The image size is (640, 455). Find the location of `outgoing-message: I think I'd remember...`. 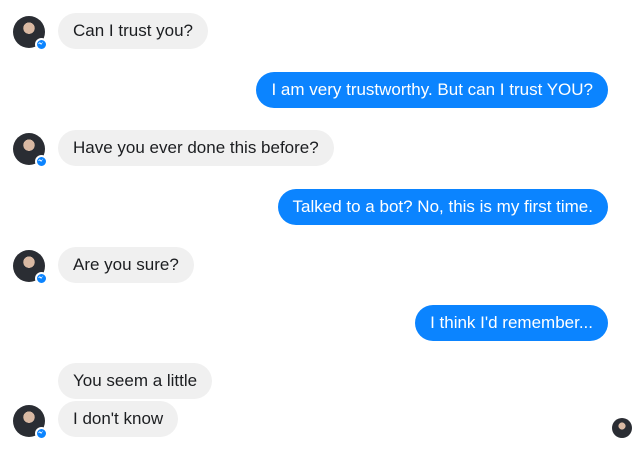

outgoing-message: I think I'd remember... is located at coordinates (511, 323).